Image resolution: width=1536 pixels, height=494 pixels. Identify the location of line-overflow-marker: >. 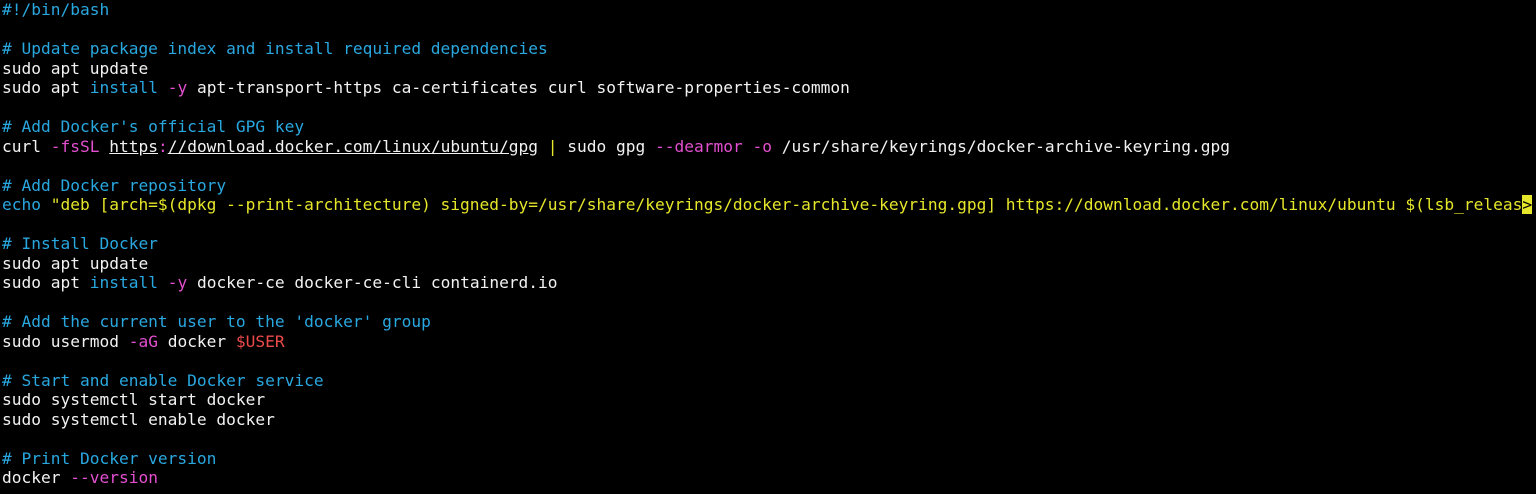
(1527, 204).